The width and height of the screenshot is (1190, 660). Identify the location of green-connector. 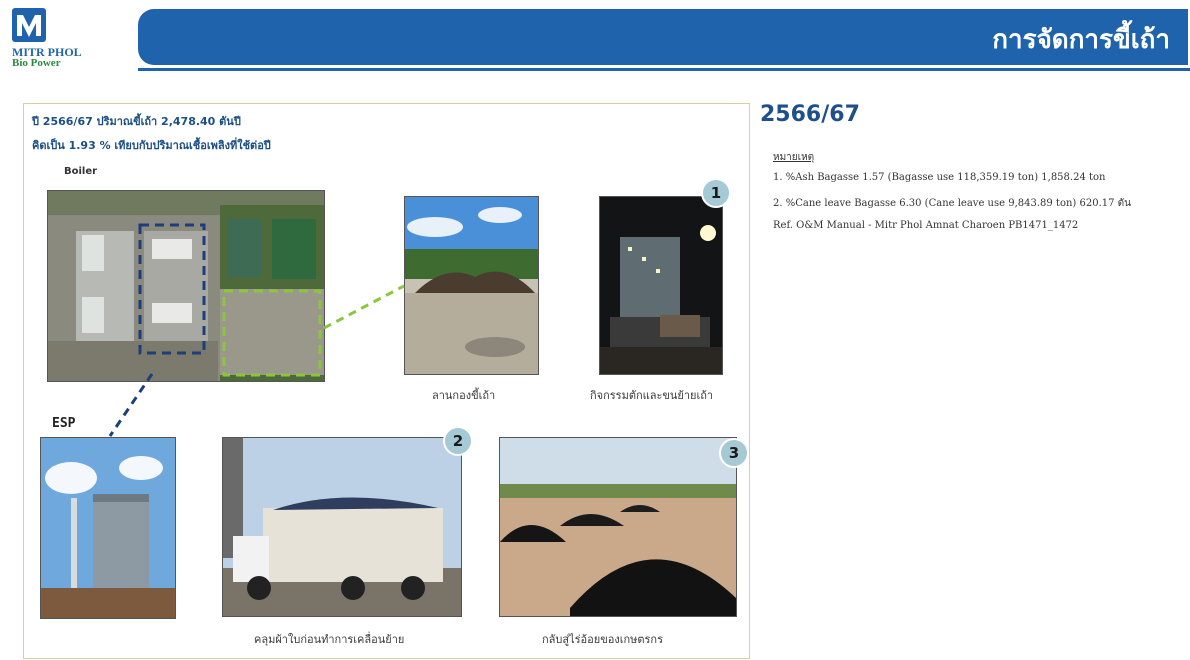
(364, 307).